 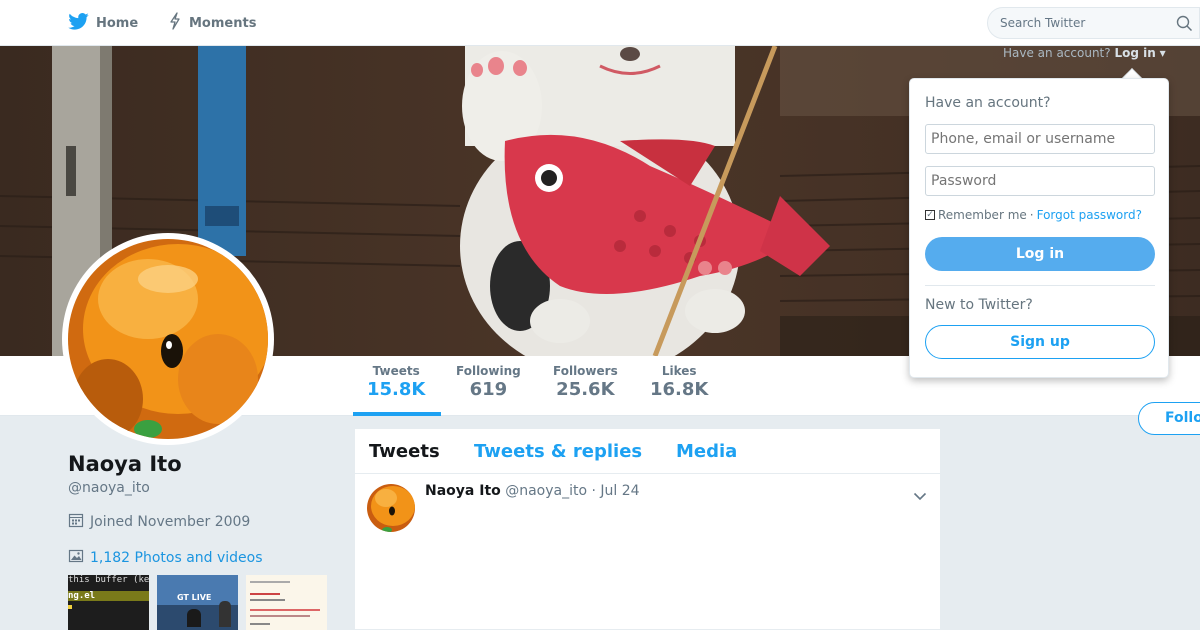 What do you see at coordinates (1040, 342) in the screenshot?
I see `signup-button: Sign up` at bounding box center [1040, 342].